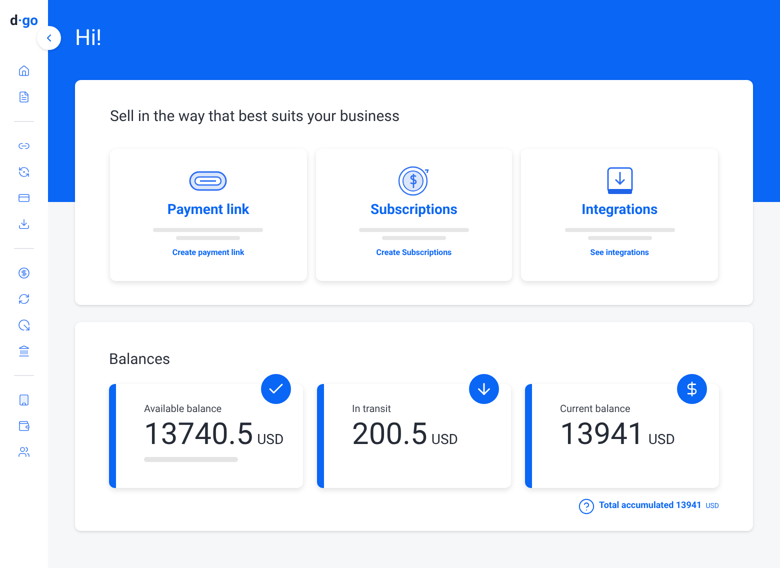  Describe the element at coordinates (24, 71) in the screenshot. I see `home-icon` at that location.